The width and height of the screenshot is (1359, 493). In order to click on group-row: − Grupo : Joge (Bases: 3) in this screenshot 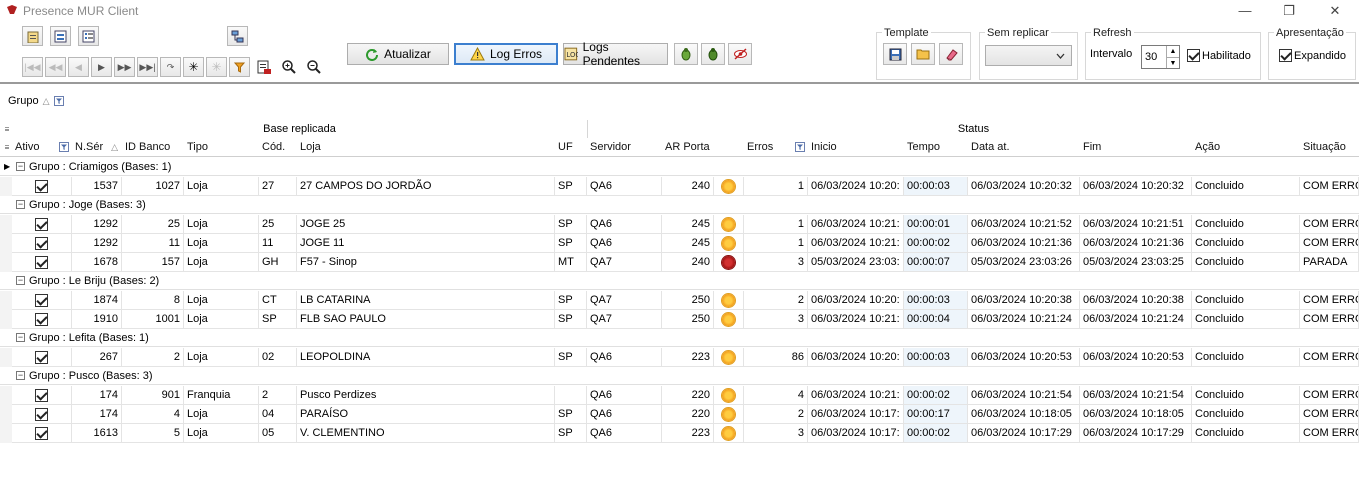, I will do `click(679, 205)`.